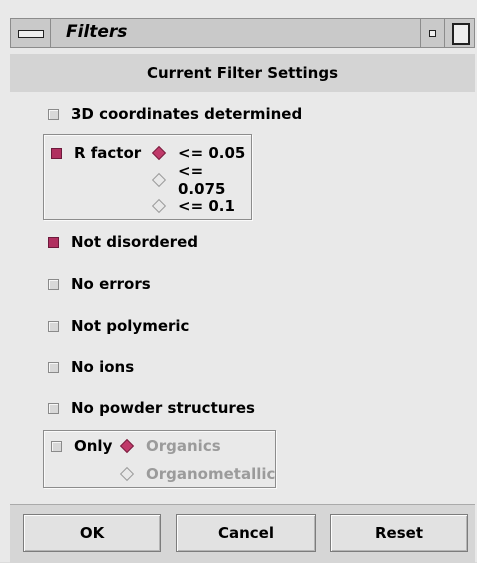 The height and width of the screenshot is (563, 477). I want to click on not-disordered-checkbox, so click(53, 242).